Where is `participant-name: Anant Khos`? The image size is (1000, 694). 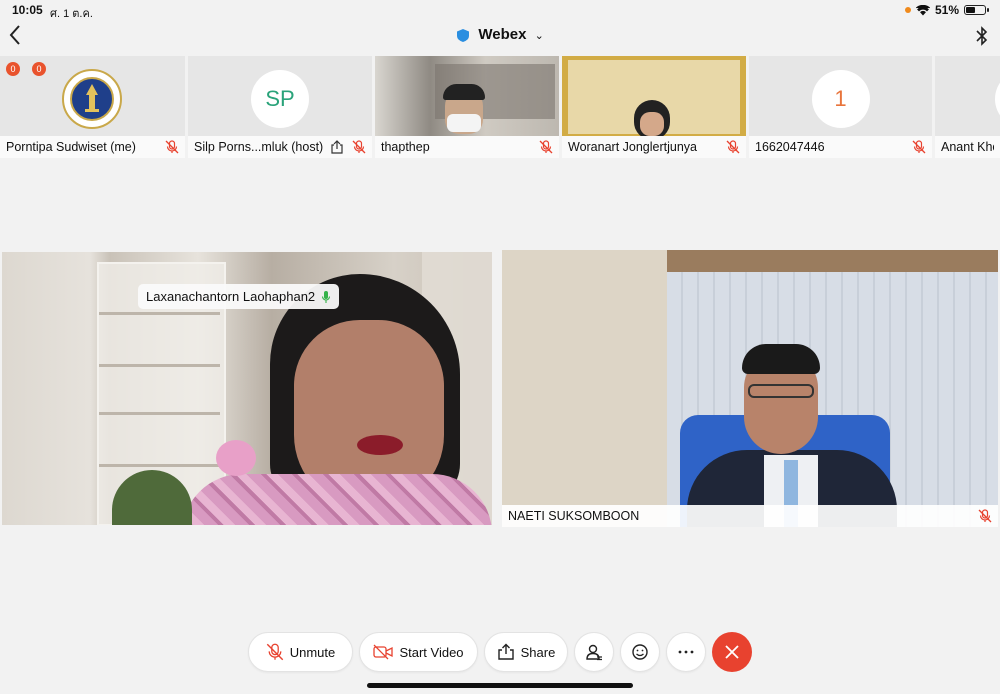
participant-name: Anant Khos is located at coordinates (967, 147).